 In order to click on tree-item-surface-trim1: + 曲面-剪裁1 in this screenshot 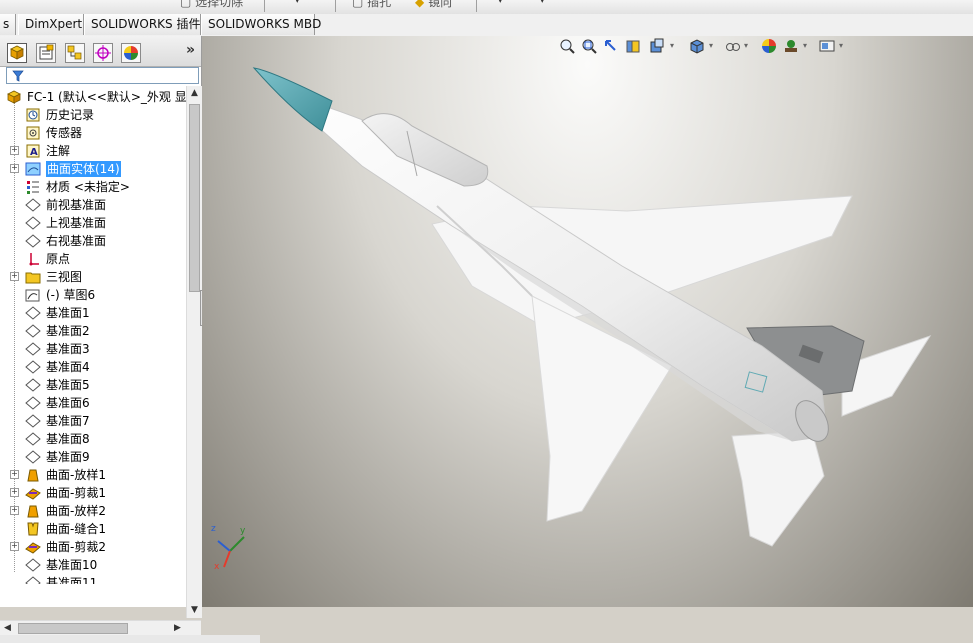, I will do `click(94, 493)`.